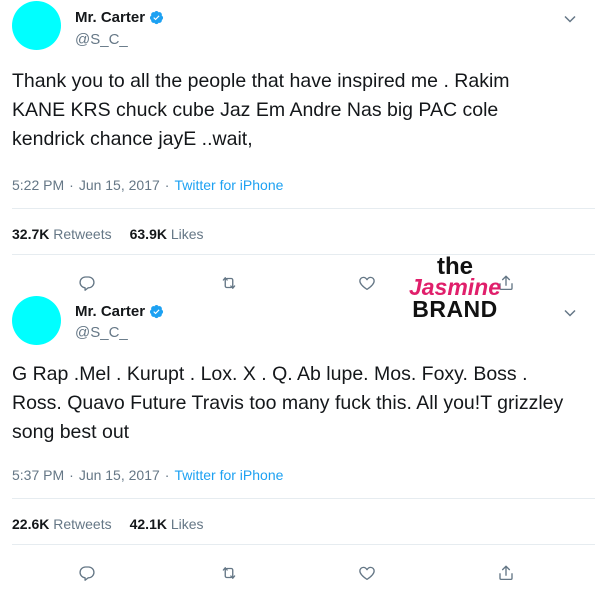 The width and height of the screenshot is (595, 595). I want to click on retweets-count: 22.6K, so click(31, 524).